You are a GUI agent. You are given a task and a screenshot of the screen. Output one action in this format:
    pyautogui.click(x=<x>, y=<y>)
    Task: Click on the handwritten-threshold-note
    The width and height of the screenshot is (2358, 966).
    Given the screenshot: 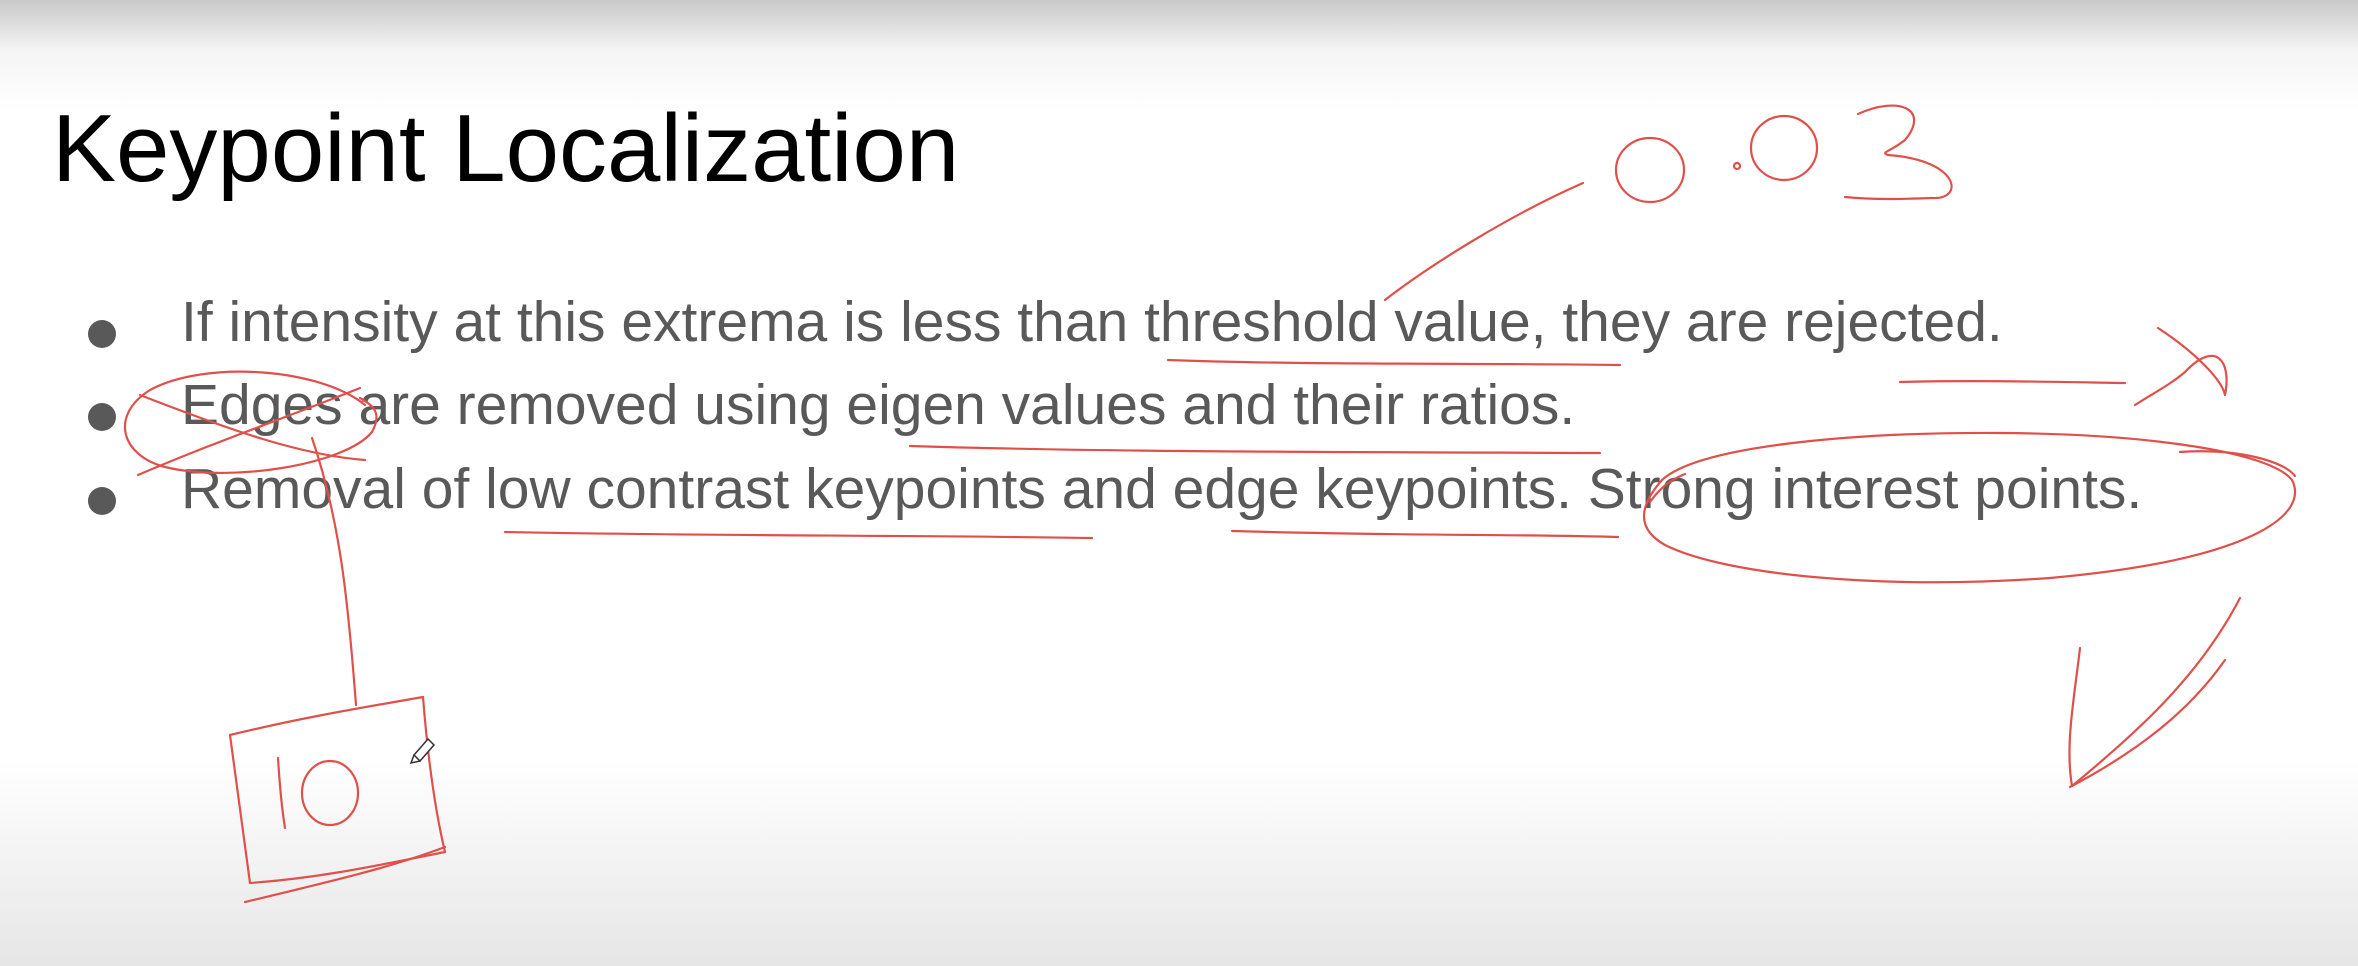 What is the action you would take?
    pyautogui.click(x=1668, y=203)
    